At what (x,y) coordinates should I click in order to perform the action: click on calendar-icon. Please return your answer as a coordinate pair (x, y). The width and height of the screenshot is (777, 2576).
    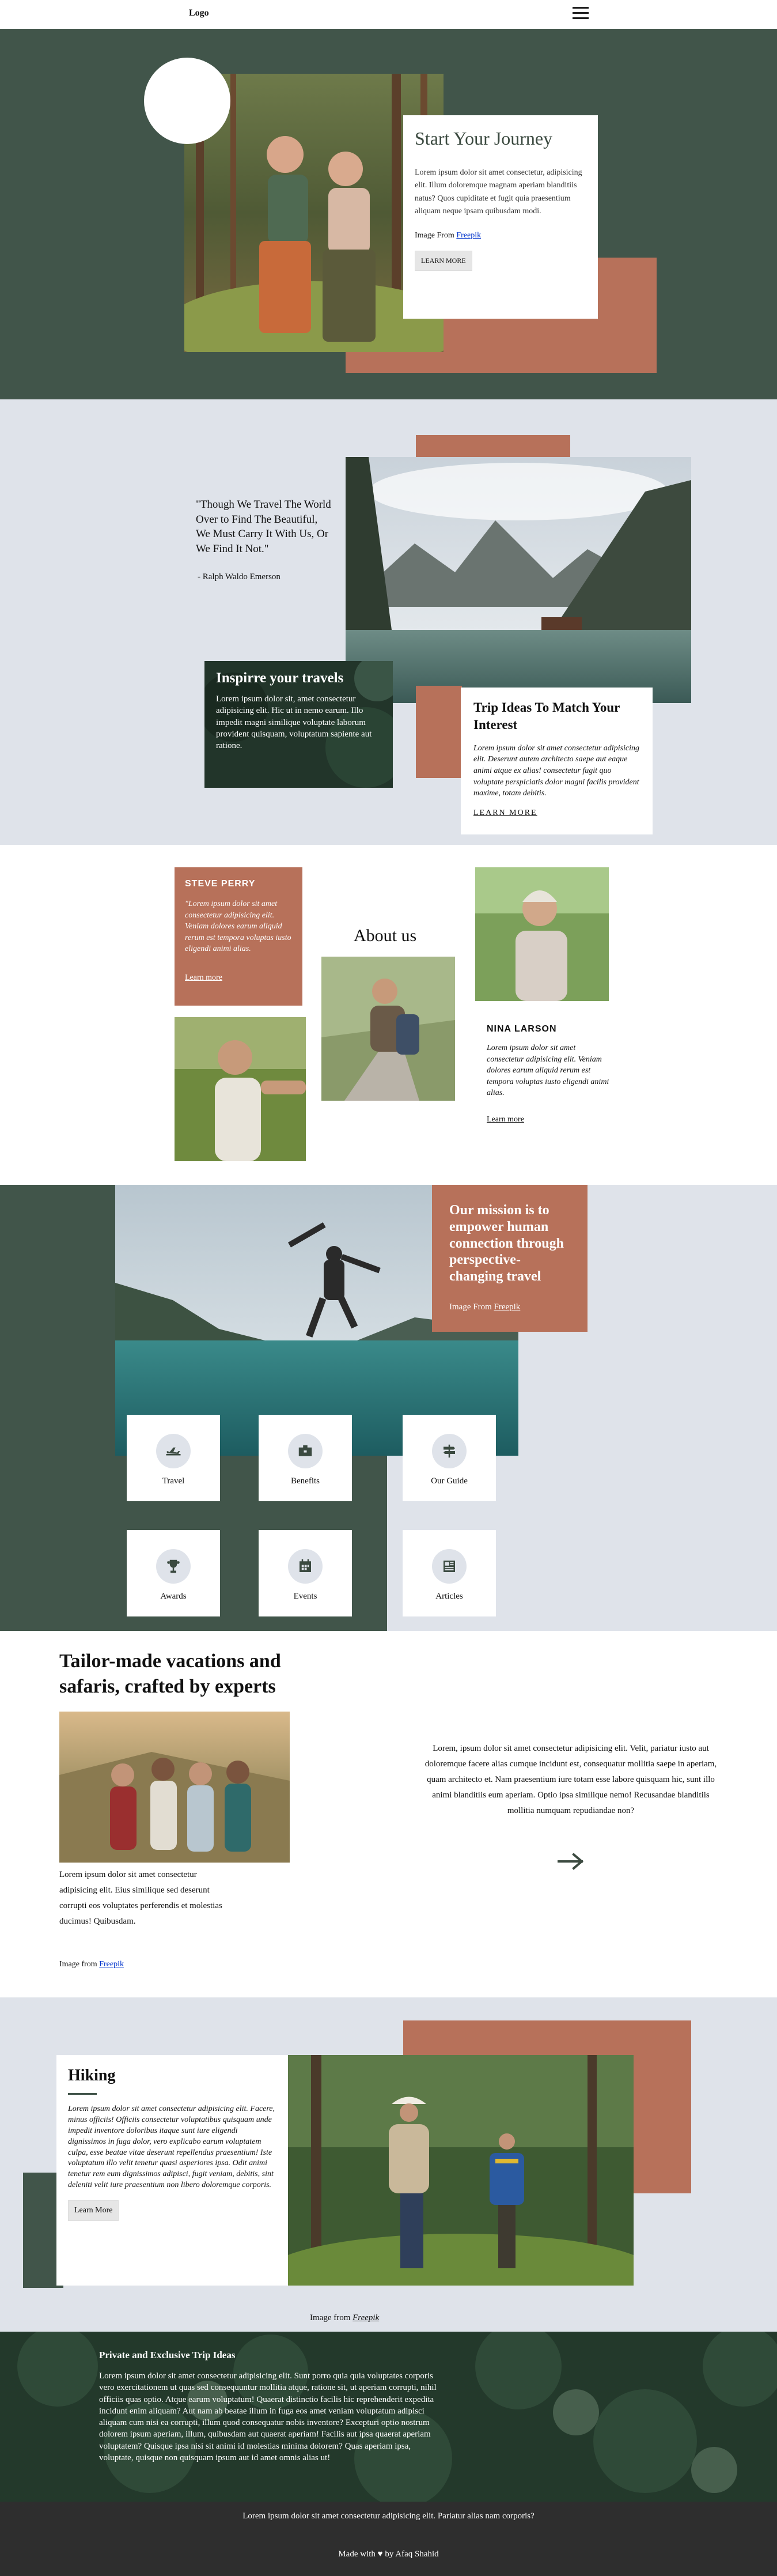
    Looking at the image, I should click on (305, 1566).